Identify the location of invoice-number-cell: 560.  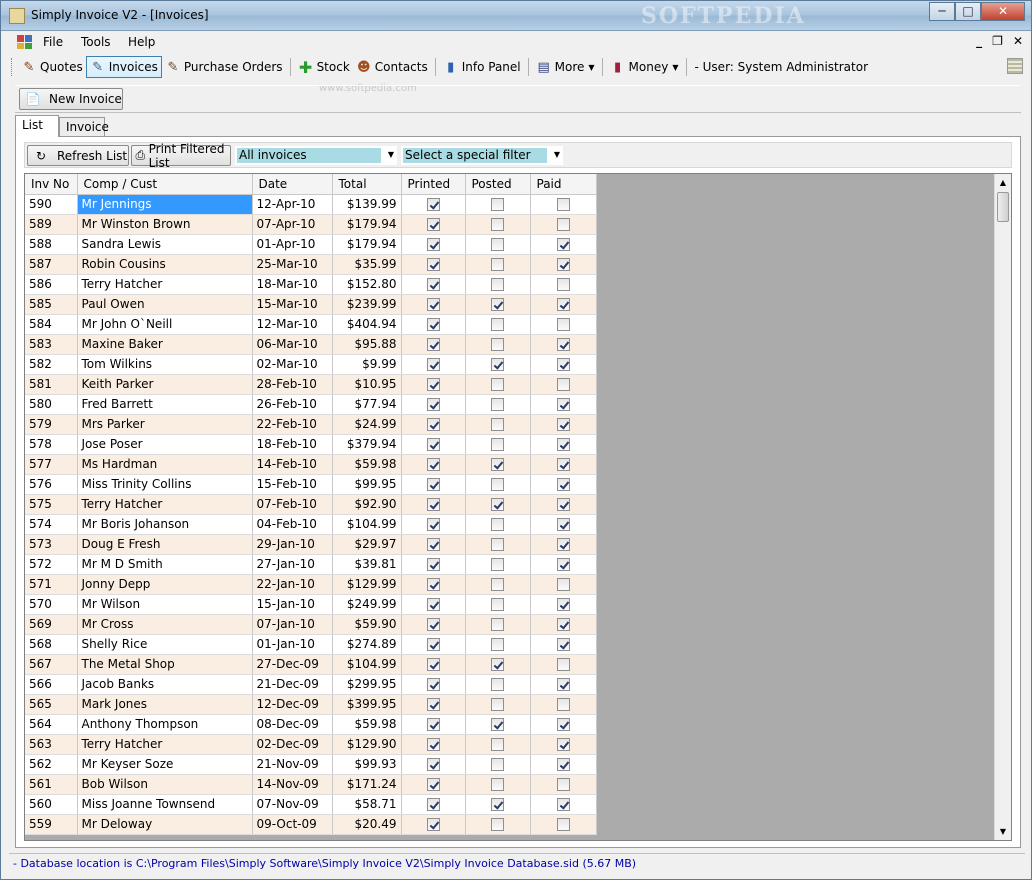
(51, 804).